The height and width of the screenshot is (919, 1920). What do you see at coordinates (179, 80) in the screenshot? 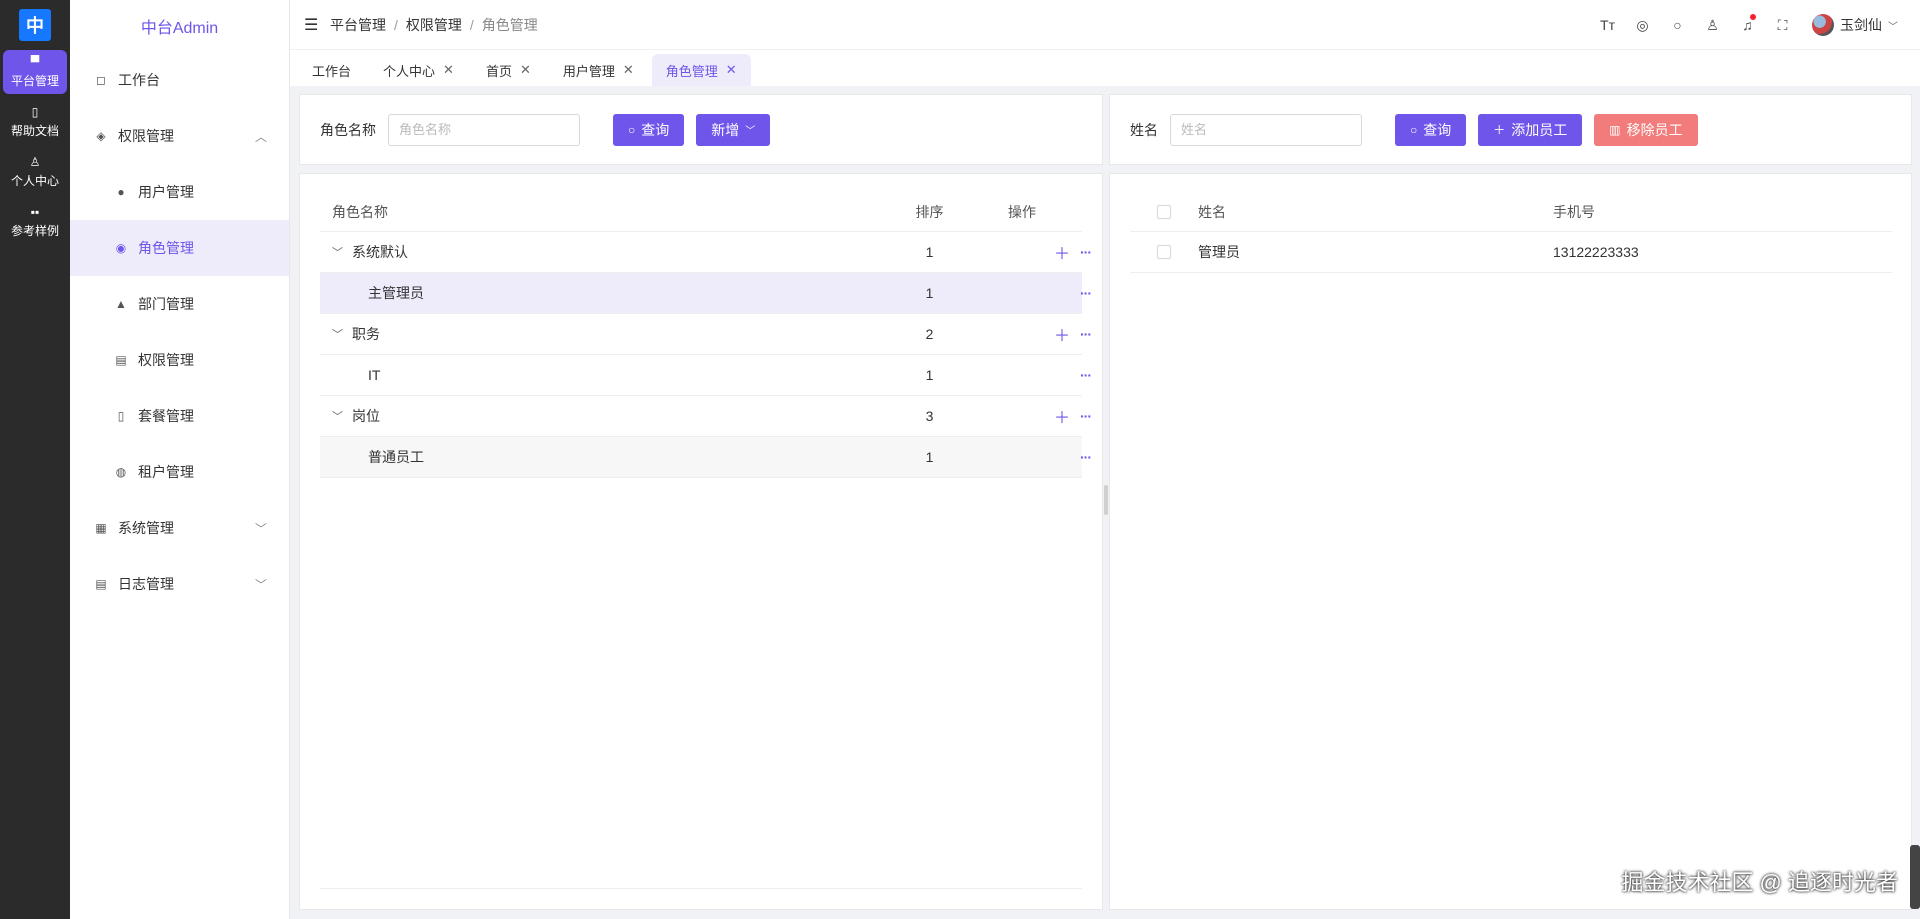
I see `menu-item-workbench: ◻ 工作台` at bounding box center [179, 80].